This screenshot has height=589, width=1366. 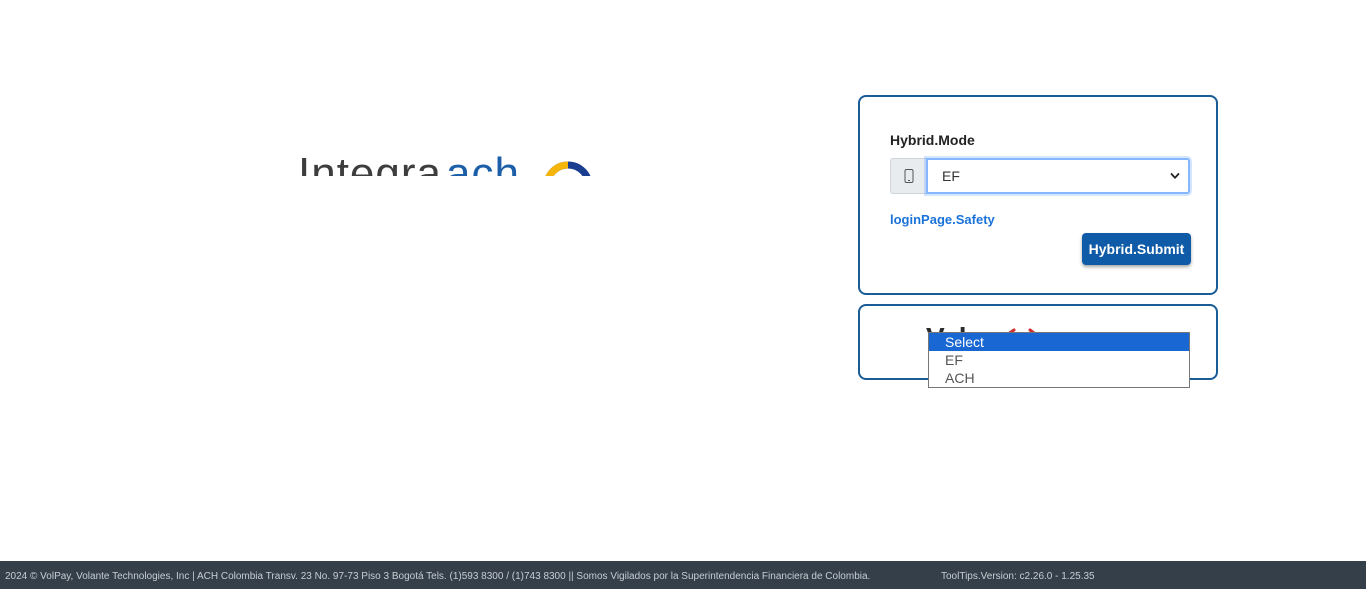 I want to click on submit-button: Hybrid.Submit, so click(x=1136, y=249).